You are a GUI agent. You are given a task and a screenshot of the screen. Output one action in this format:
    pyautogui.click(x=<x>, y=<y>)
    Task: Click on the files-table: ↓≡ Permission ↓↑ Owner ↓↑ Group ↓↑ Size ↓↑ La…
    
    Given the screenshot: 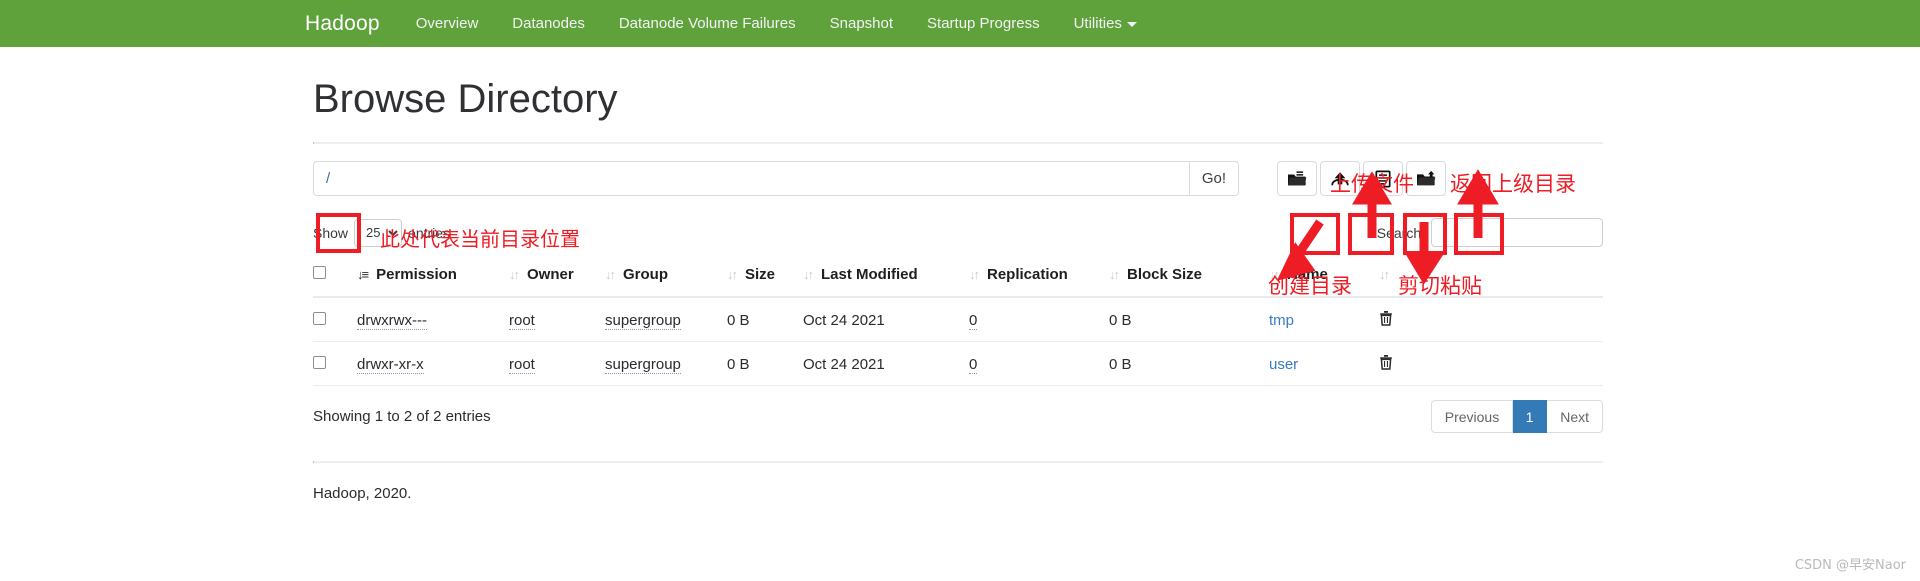 What is the action you would take?
    pyautogui.click(x=958, y=323)
    